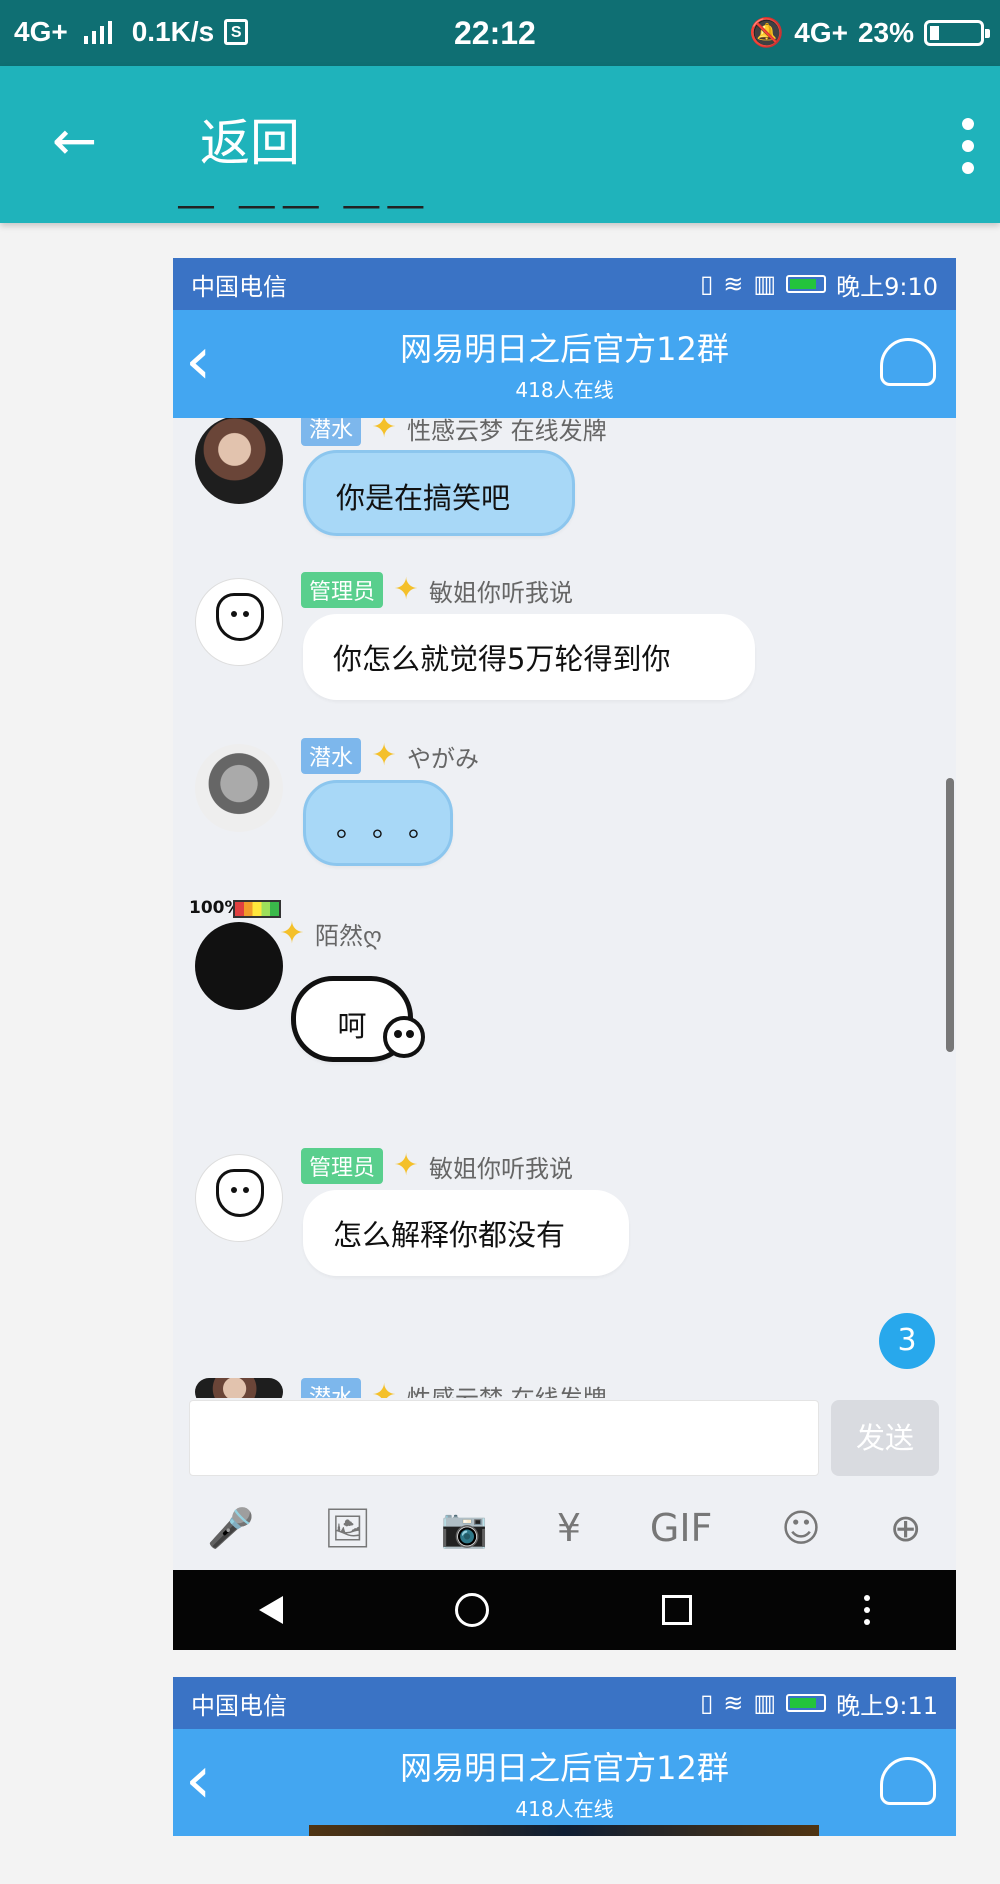 The width and height of the screenshot is (1000, 1884). I want to click on network-type: 4G+, so click(41, 31).